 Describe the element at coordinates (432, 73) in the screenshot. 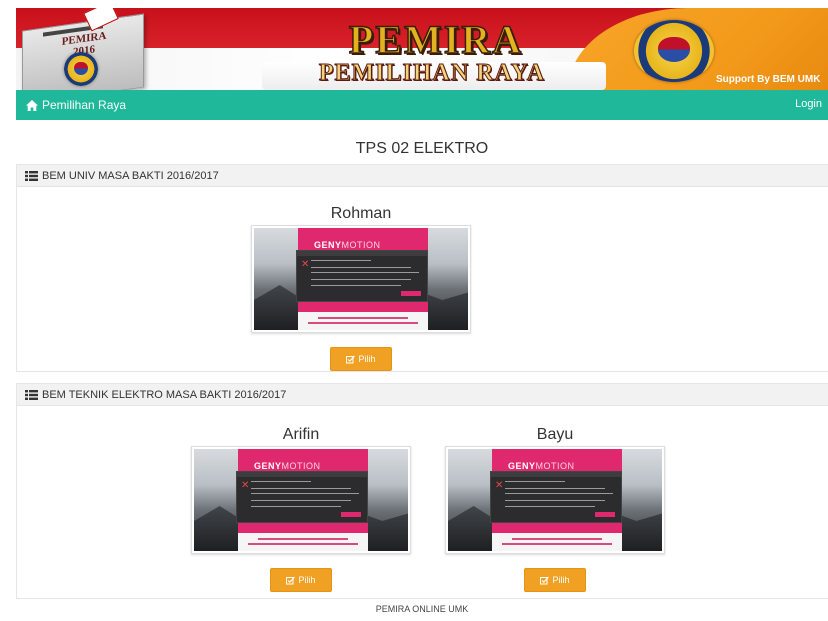

I see `banner-subtitle: PEMILIHAN RAYA` at that location.